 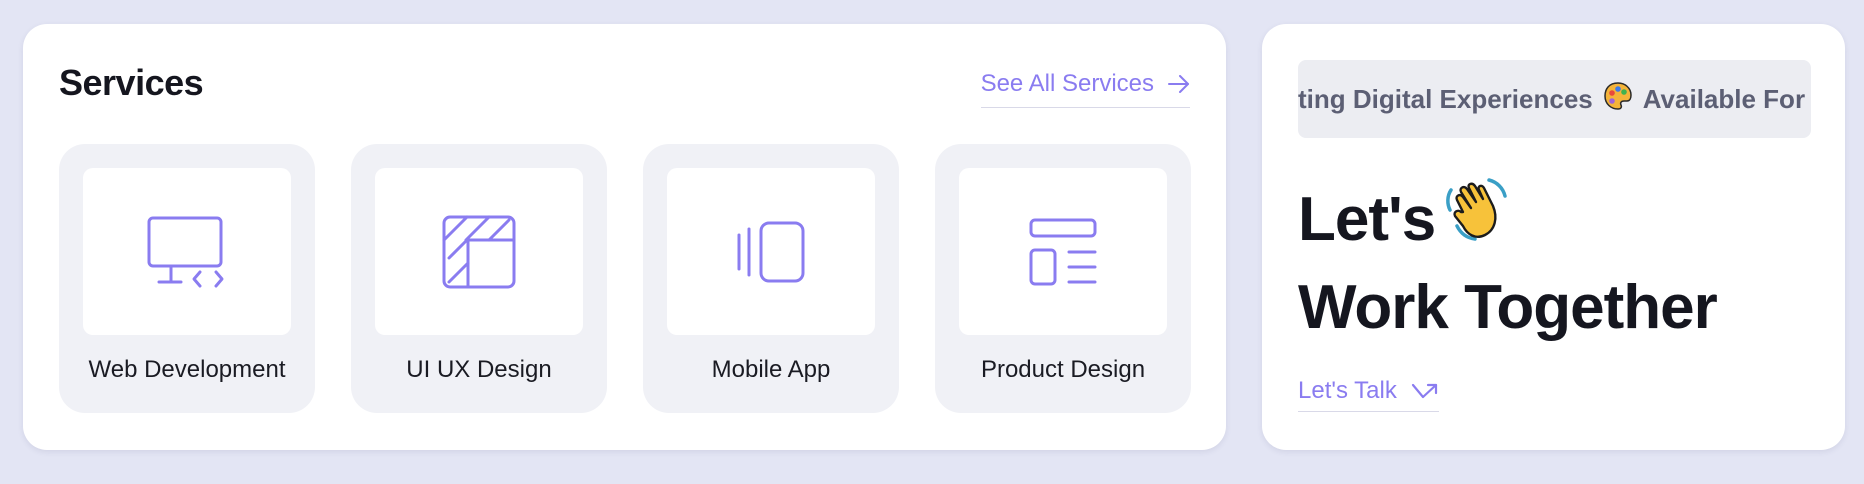 I want to click on service-tile-mobile-app: Mobile App, so click(x=771, y=278).